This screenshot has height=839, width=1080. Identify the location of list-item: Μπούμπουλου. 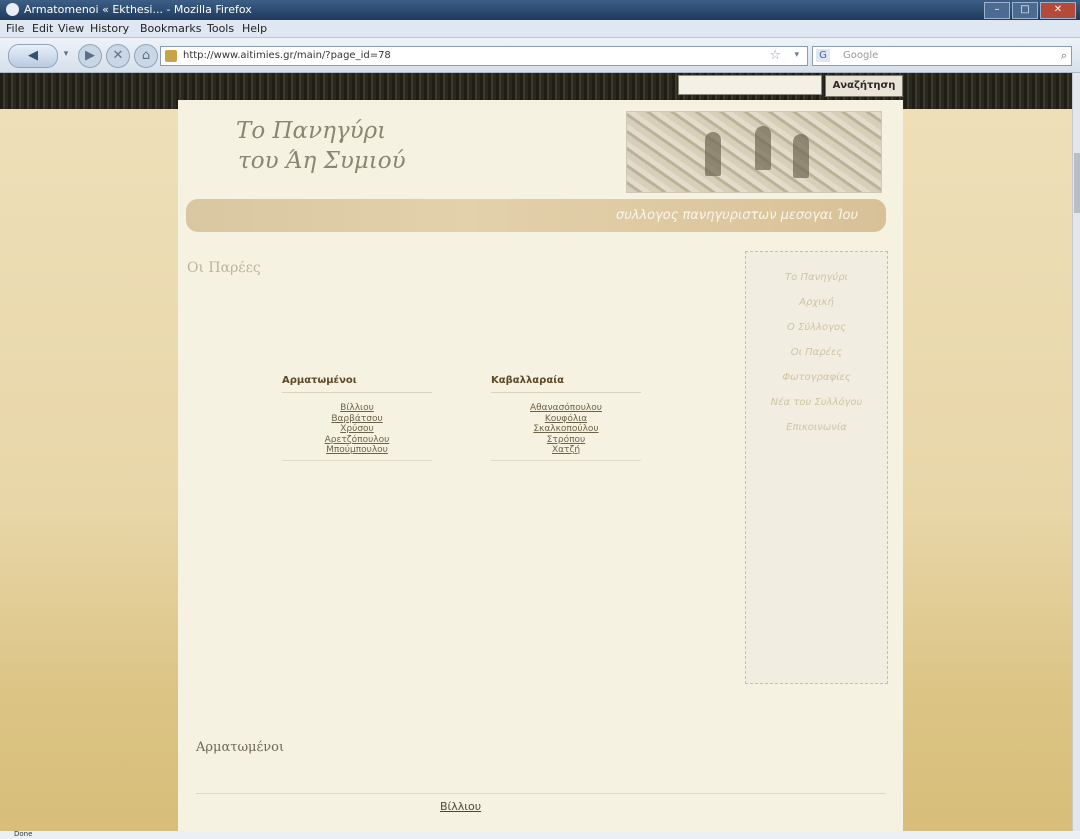
(357, 450).